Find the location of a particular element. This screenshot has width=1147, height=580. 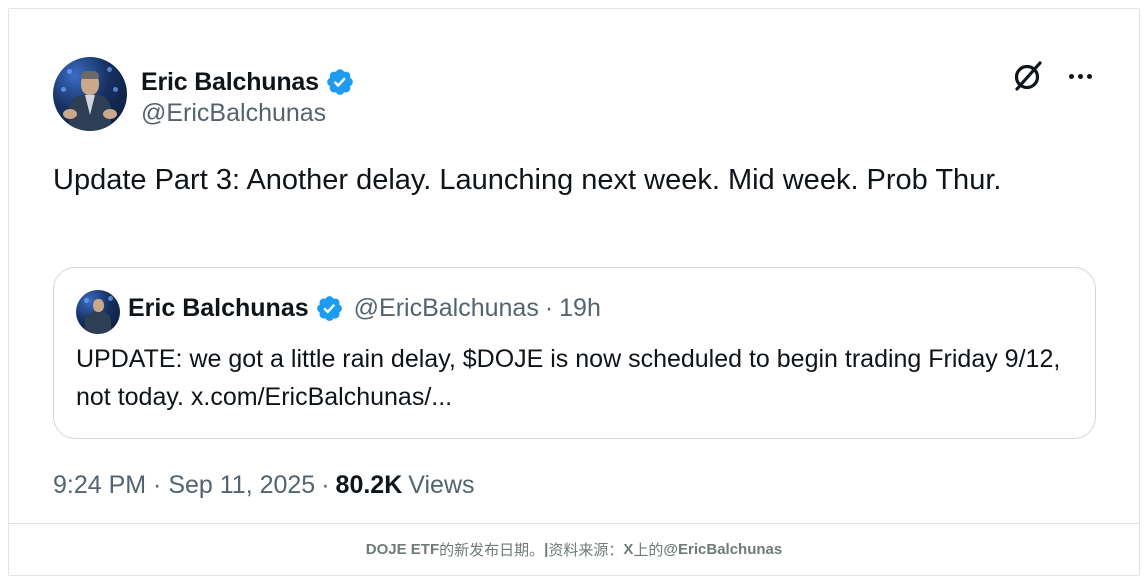

tweet-top-actions is located at coordinates (1053, 76).